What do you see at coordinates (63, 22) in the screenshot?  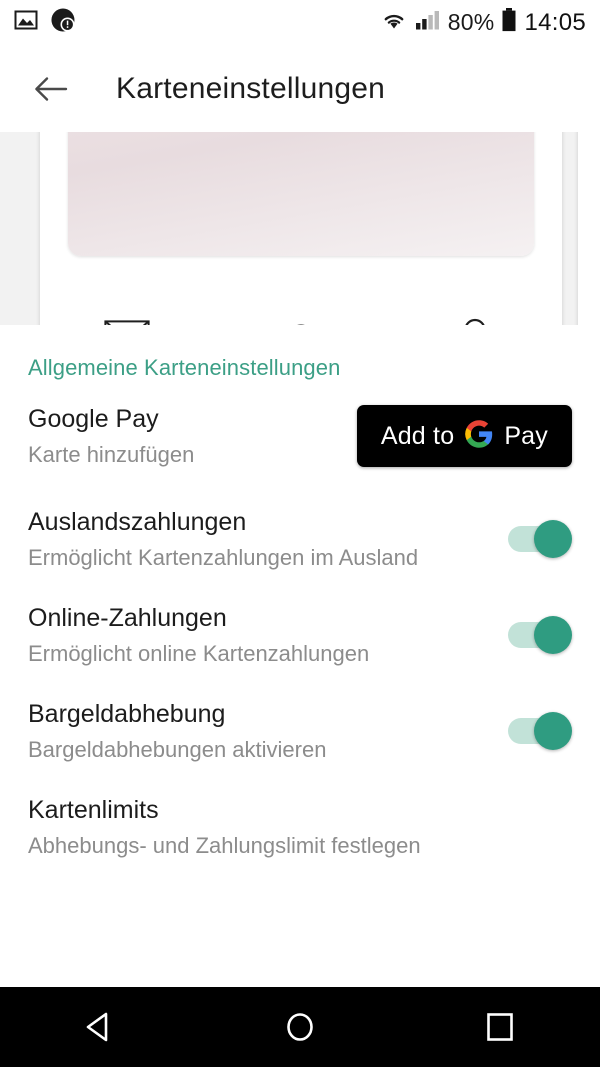 I see `do-not-disturb-icon` at bounding box center [63, 22].